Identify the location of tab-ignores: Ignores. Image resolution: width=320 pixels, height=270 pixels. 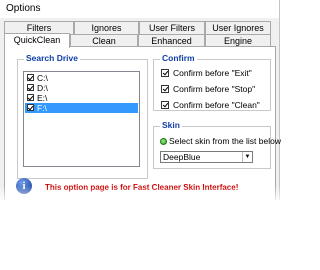
(106, 27).